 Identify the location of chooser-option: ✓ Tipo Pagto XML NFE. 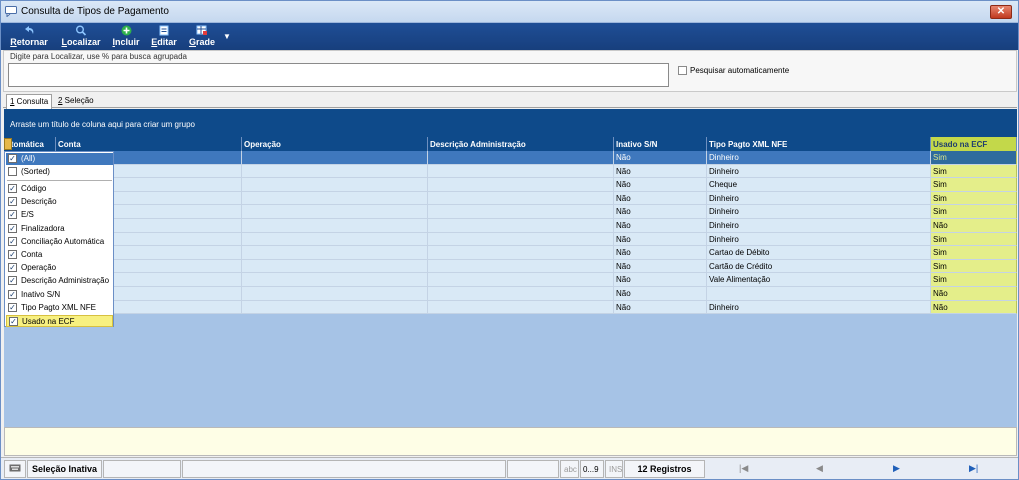
(59, 308).